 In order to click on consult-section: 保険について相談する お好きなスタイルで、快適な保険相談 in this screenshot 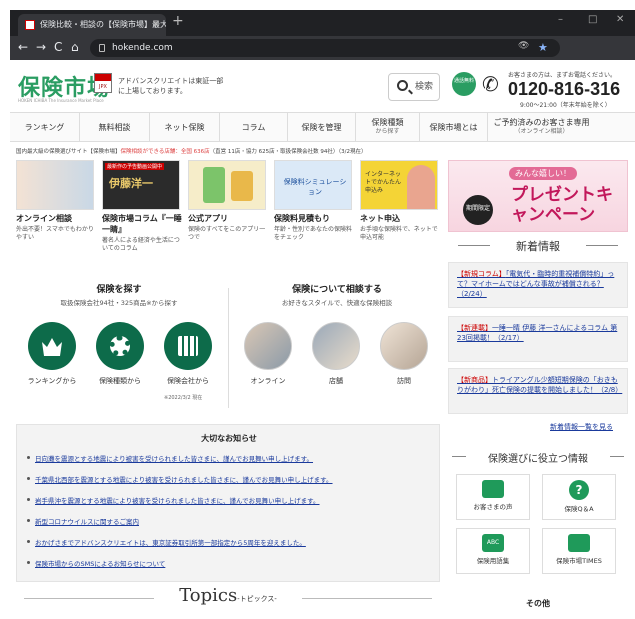, I will do `click(337, 294)`.